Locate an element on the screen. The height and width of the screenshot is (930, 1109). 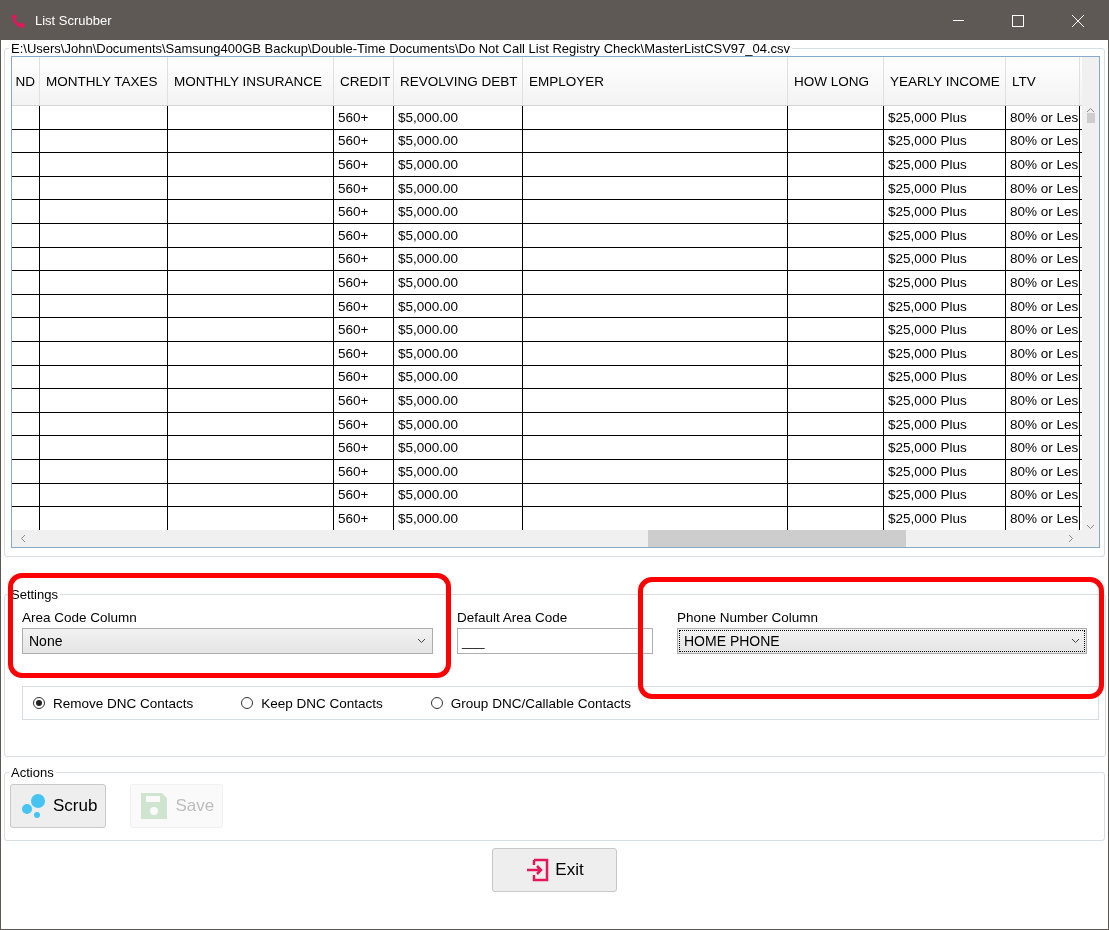
close-icon is located at coordinates (1078, 20).